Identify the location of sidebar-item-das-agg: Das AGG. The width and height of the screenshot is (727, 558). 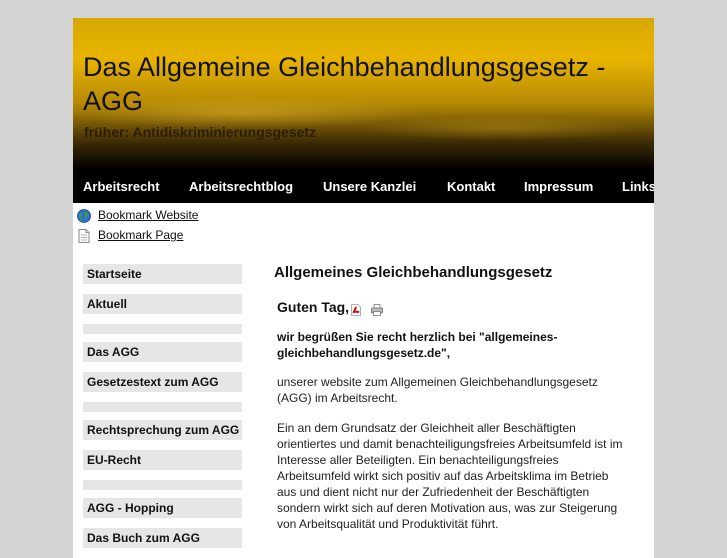
(162, 352).